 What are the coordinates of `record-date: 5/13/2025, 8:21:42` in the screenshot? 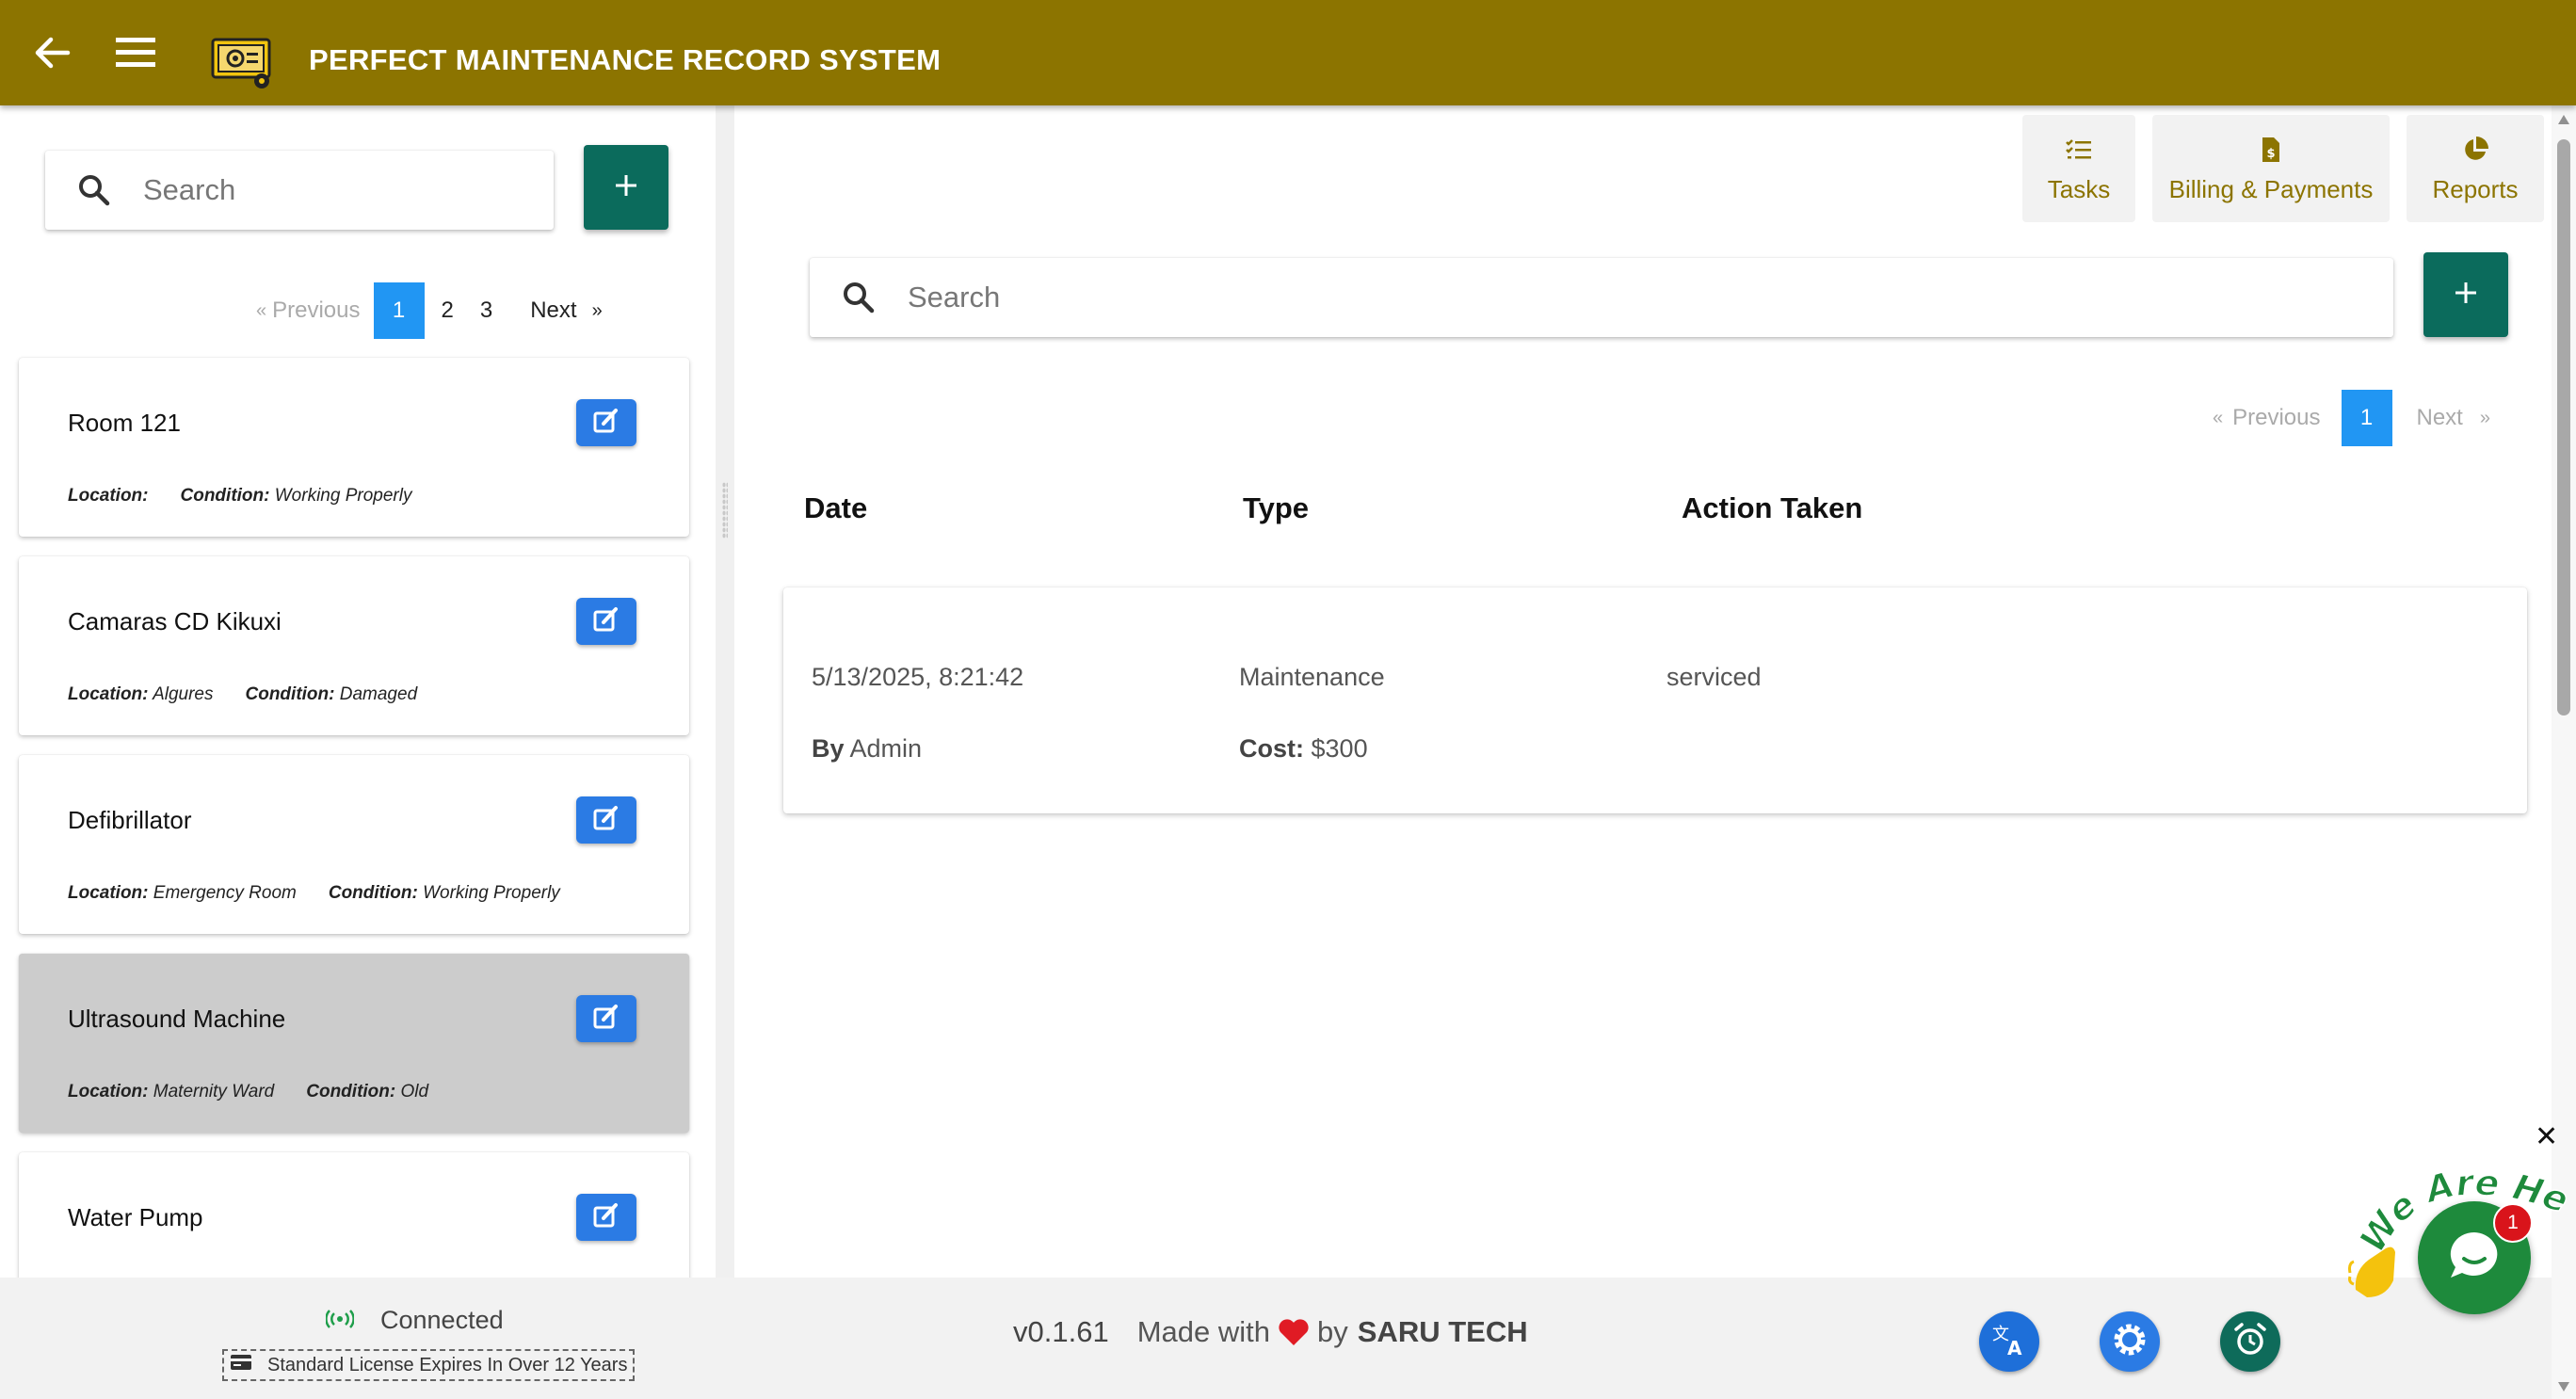 It's located at (918, 677).